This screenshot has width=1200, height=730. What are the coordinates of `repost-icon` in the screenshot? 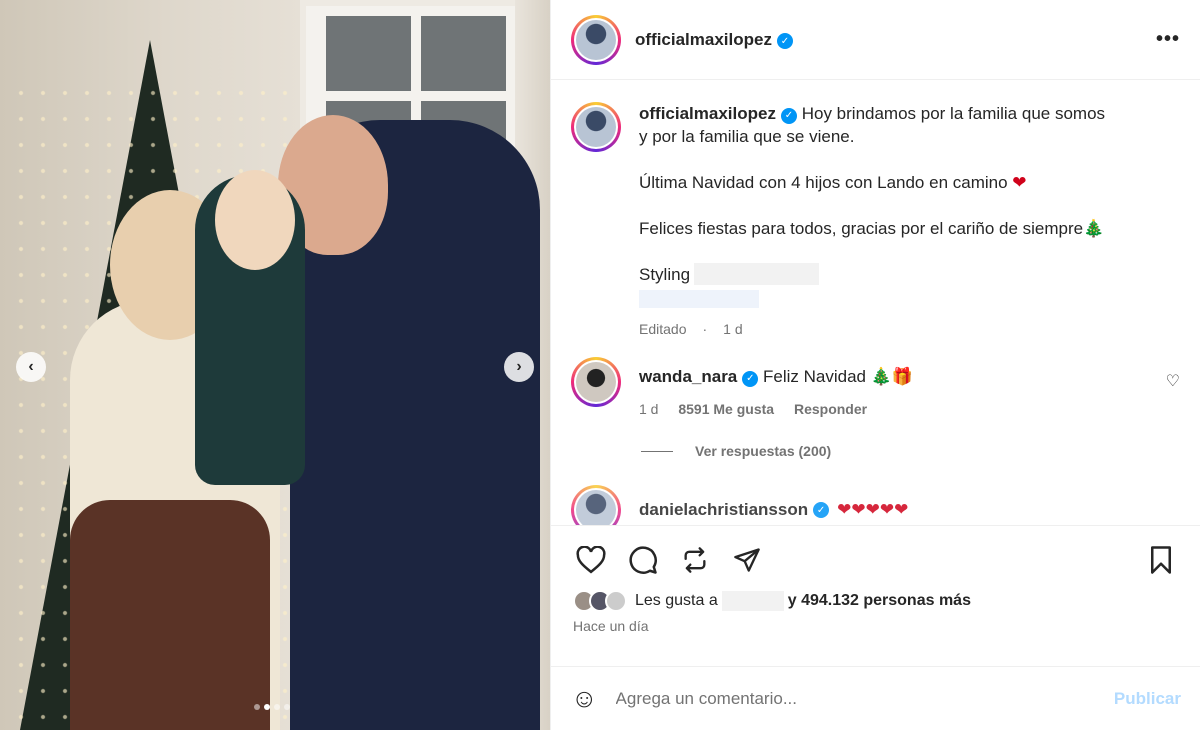 It's located at (695, 560).